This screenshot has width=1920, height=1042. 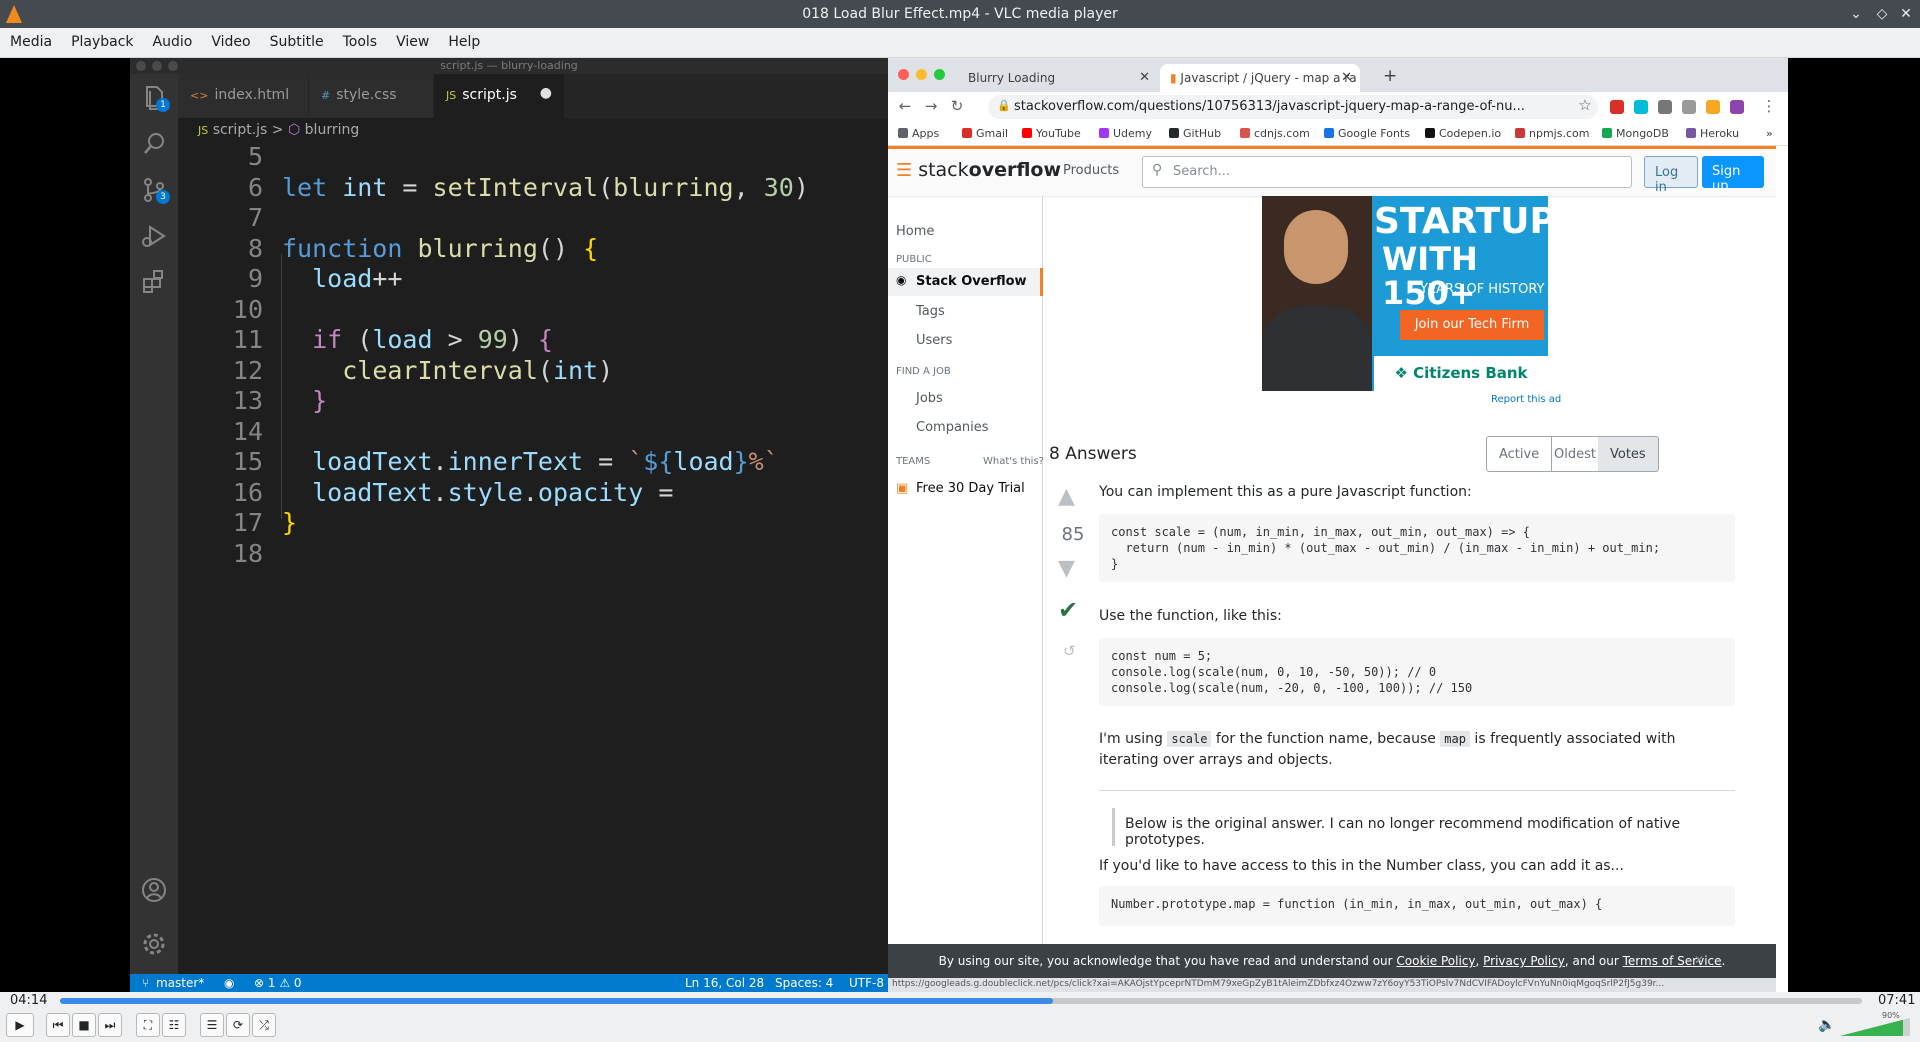 What do you see at coordinates (804, 983) in the screenshot?
I see `indentation: Spaces: 4` at bounding box center [804, 983].